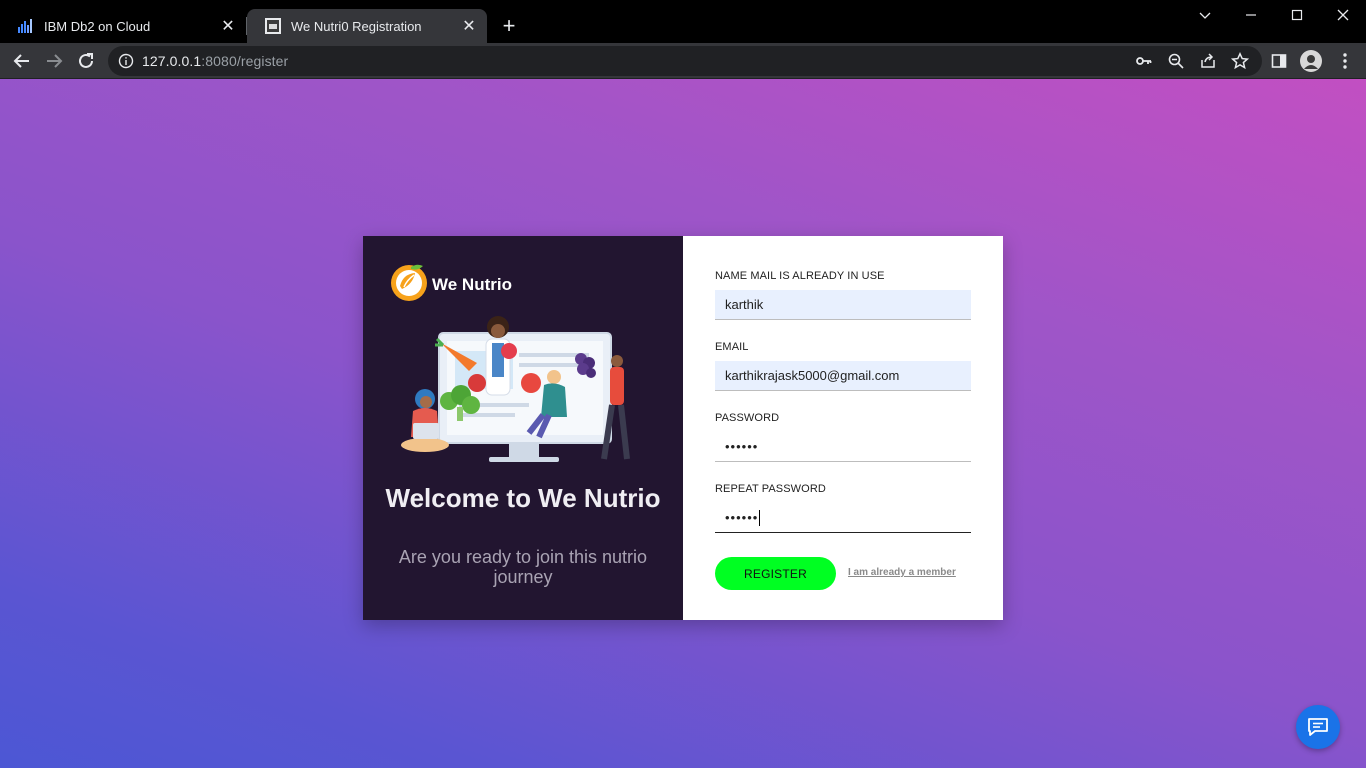 This screenshot has height=768, width=1366. I want to click on repeat-password-input: ••••••, so click(843, 518).